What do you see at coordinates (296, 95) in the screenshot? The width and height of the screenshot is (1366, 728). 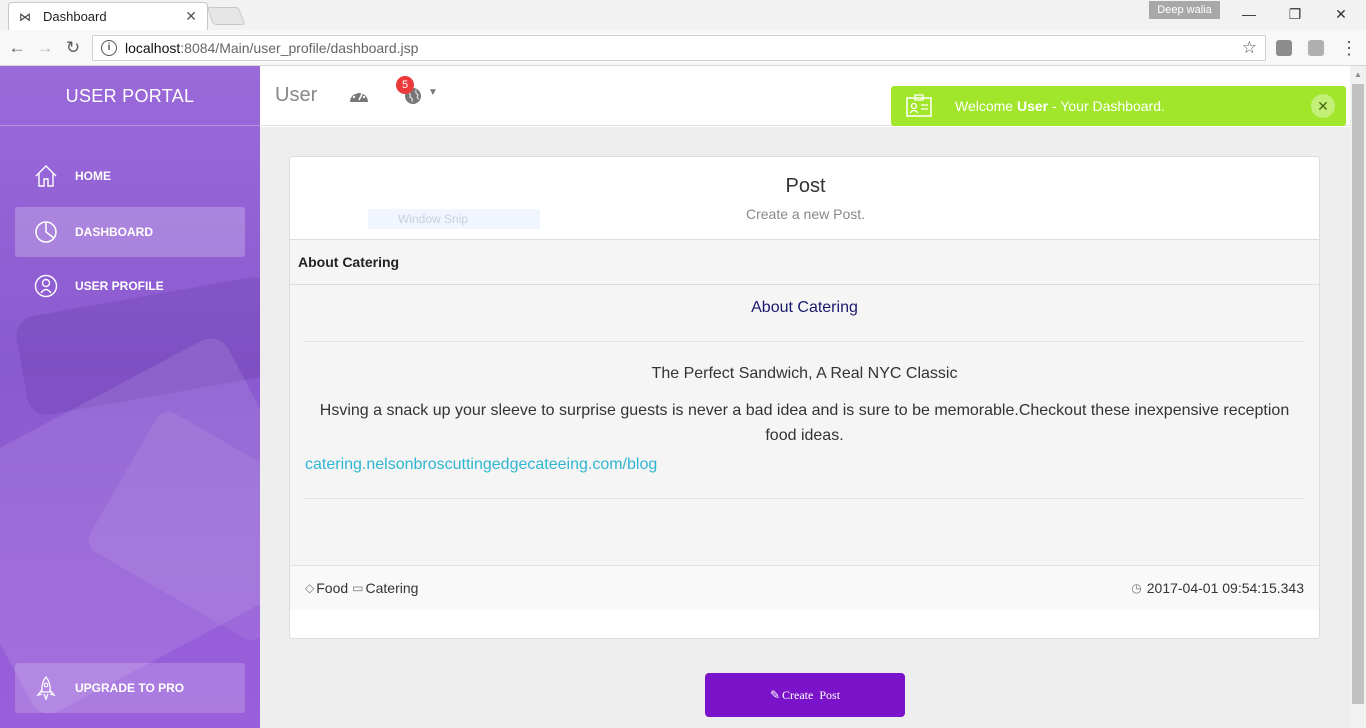 I see `page-title: User` at bounding box center [296, 95].